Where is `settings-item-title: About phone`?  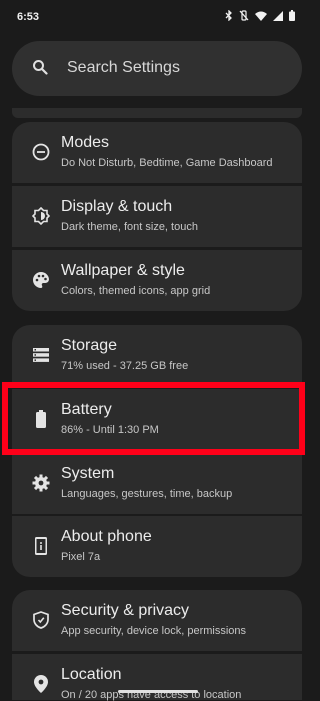 settings-item-title: About phone is located at coordinates (106, 536).